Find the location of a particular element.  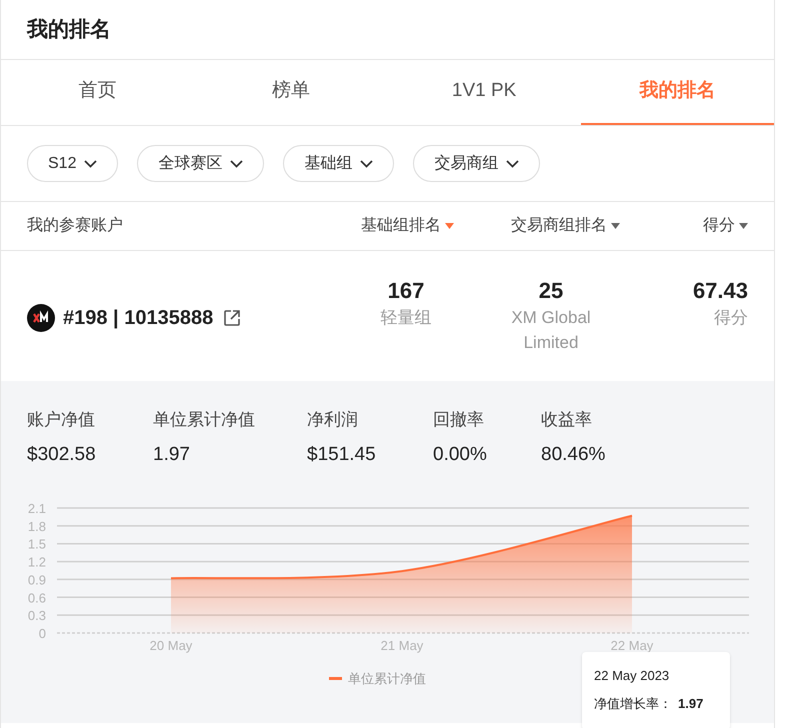

y-tick-label: 0.3 is located at coordinates (37, 616).